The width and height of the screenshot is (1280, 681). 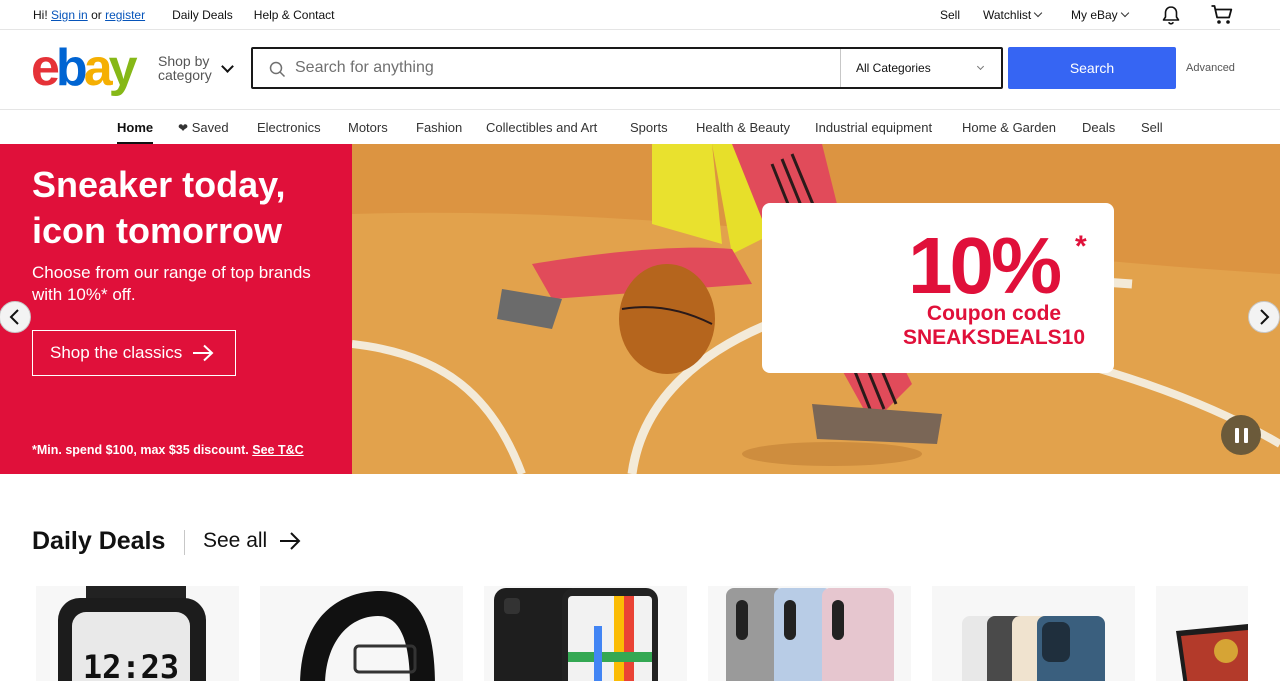 What do you see at coordinates (985, 265) in the screenshot?
I see `coupon-percent: 10%` at bounding box center [985, 265].